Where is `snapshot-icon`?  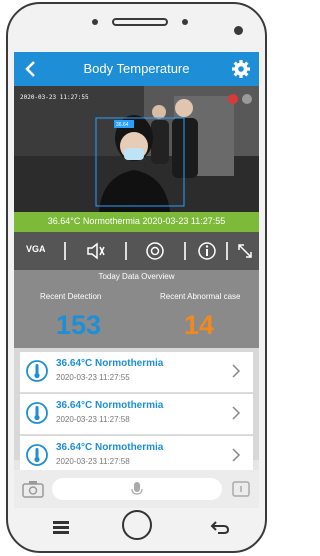
snapshot-icon is located at coordinates (155, 251).